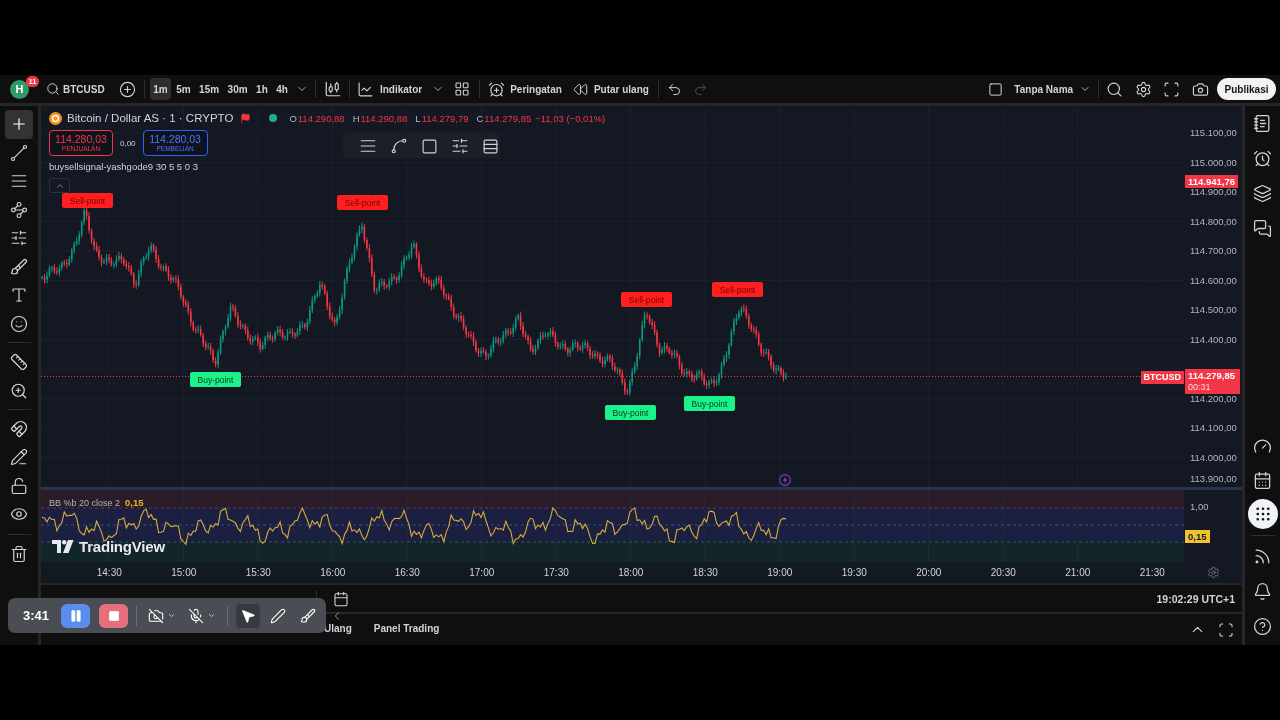 This screenshot has width=1280, height=720. Describe the element at coordinates (1152, 572) in the screenshot. I see `time-tick-label: 21:30` at that location.